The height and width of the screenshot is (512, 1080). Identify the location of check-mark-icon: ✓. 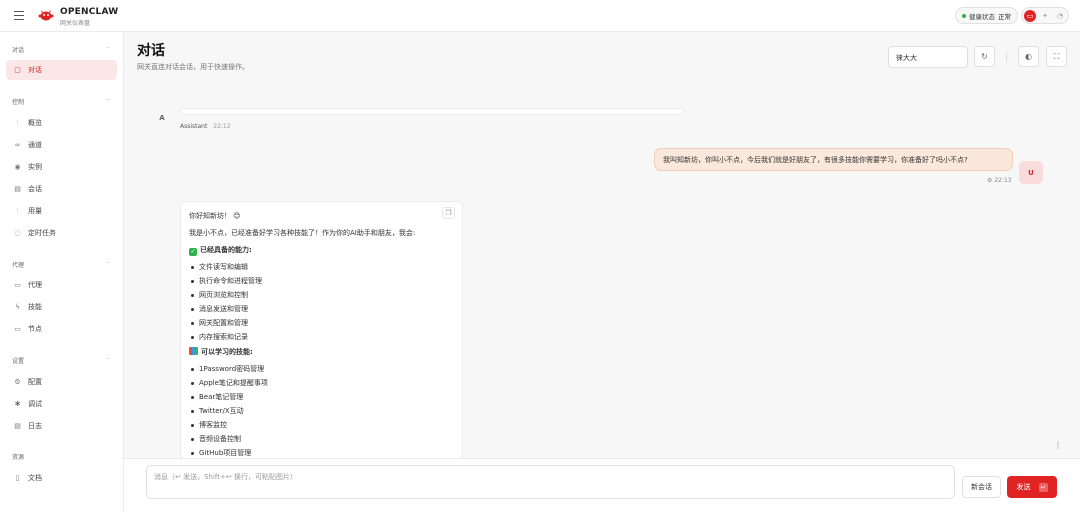
(193, 252).